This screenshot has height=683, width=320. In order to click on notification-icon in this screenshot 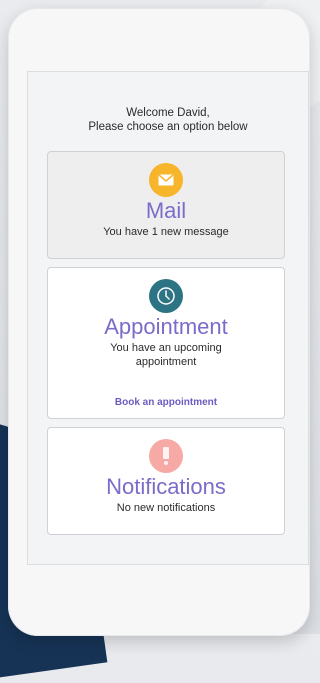, I will do `click(166, 456)`.